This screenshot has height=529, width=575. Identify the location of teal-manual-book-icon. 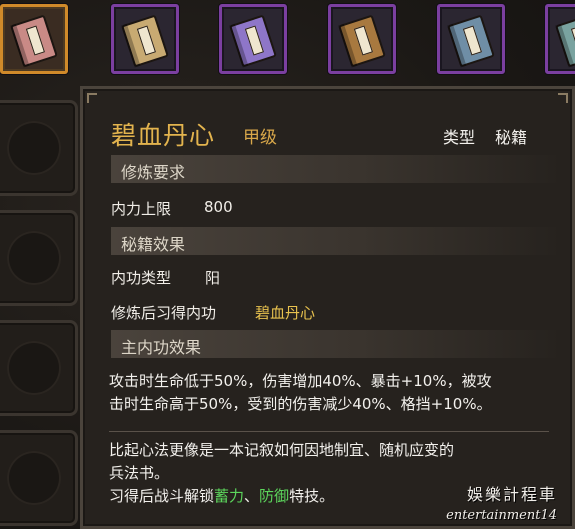
(565, 41).